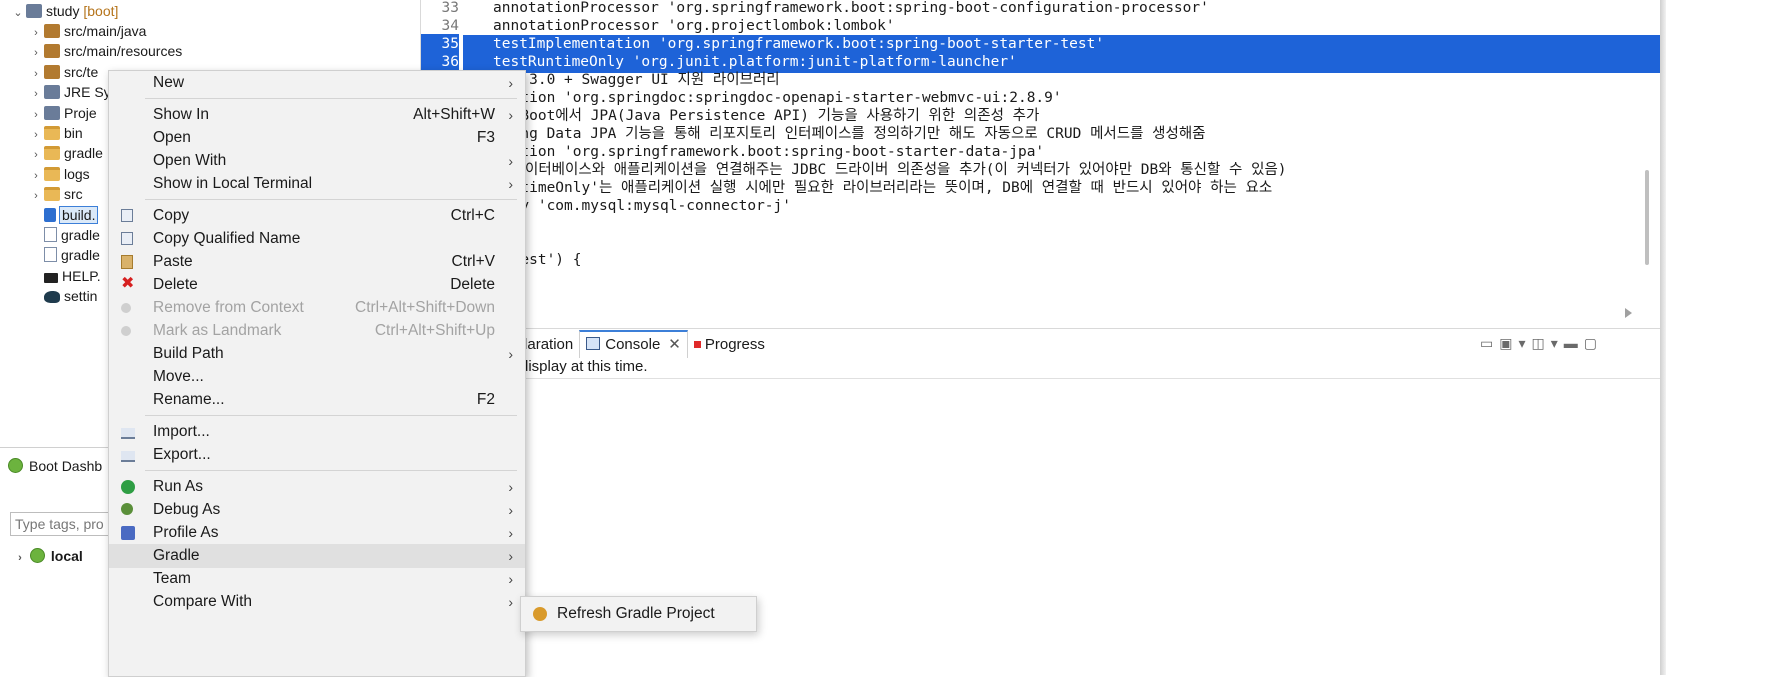  I want to click on refresh-gradle-project-item: Refresh Gradle Project, so click(638, 614).